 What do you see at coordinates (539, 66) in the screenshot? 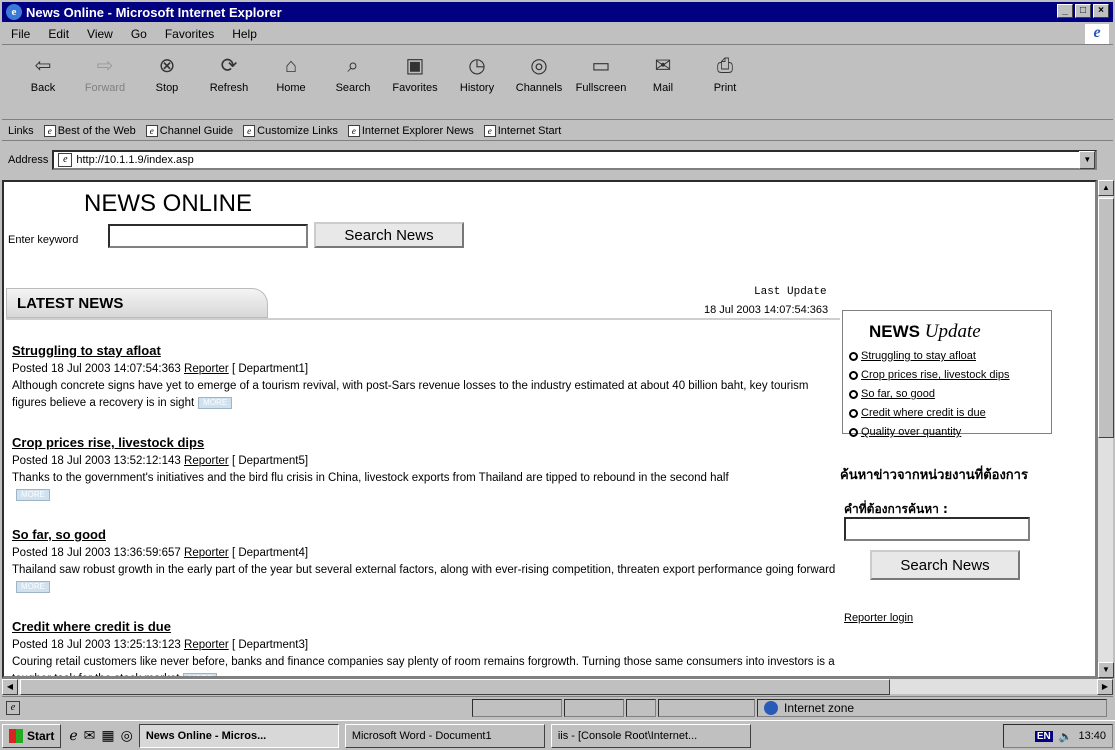
I see `channels-icon: ◎` at bounding box center [539, 66].